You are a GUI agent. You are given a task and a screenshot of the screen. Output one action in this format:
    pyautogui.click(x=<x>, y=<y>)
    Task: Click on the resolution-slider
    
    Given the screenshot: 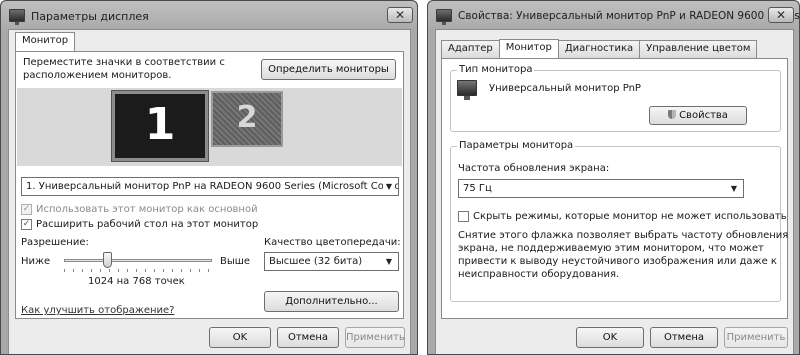 What is the action you would take?
    pyautogui.click(x=138, y=262)
    